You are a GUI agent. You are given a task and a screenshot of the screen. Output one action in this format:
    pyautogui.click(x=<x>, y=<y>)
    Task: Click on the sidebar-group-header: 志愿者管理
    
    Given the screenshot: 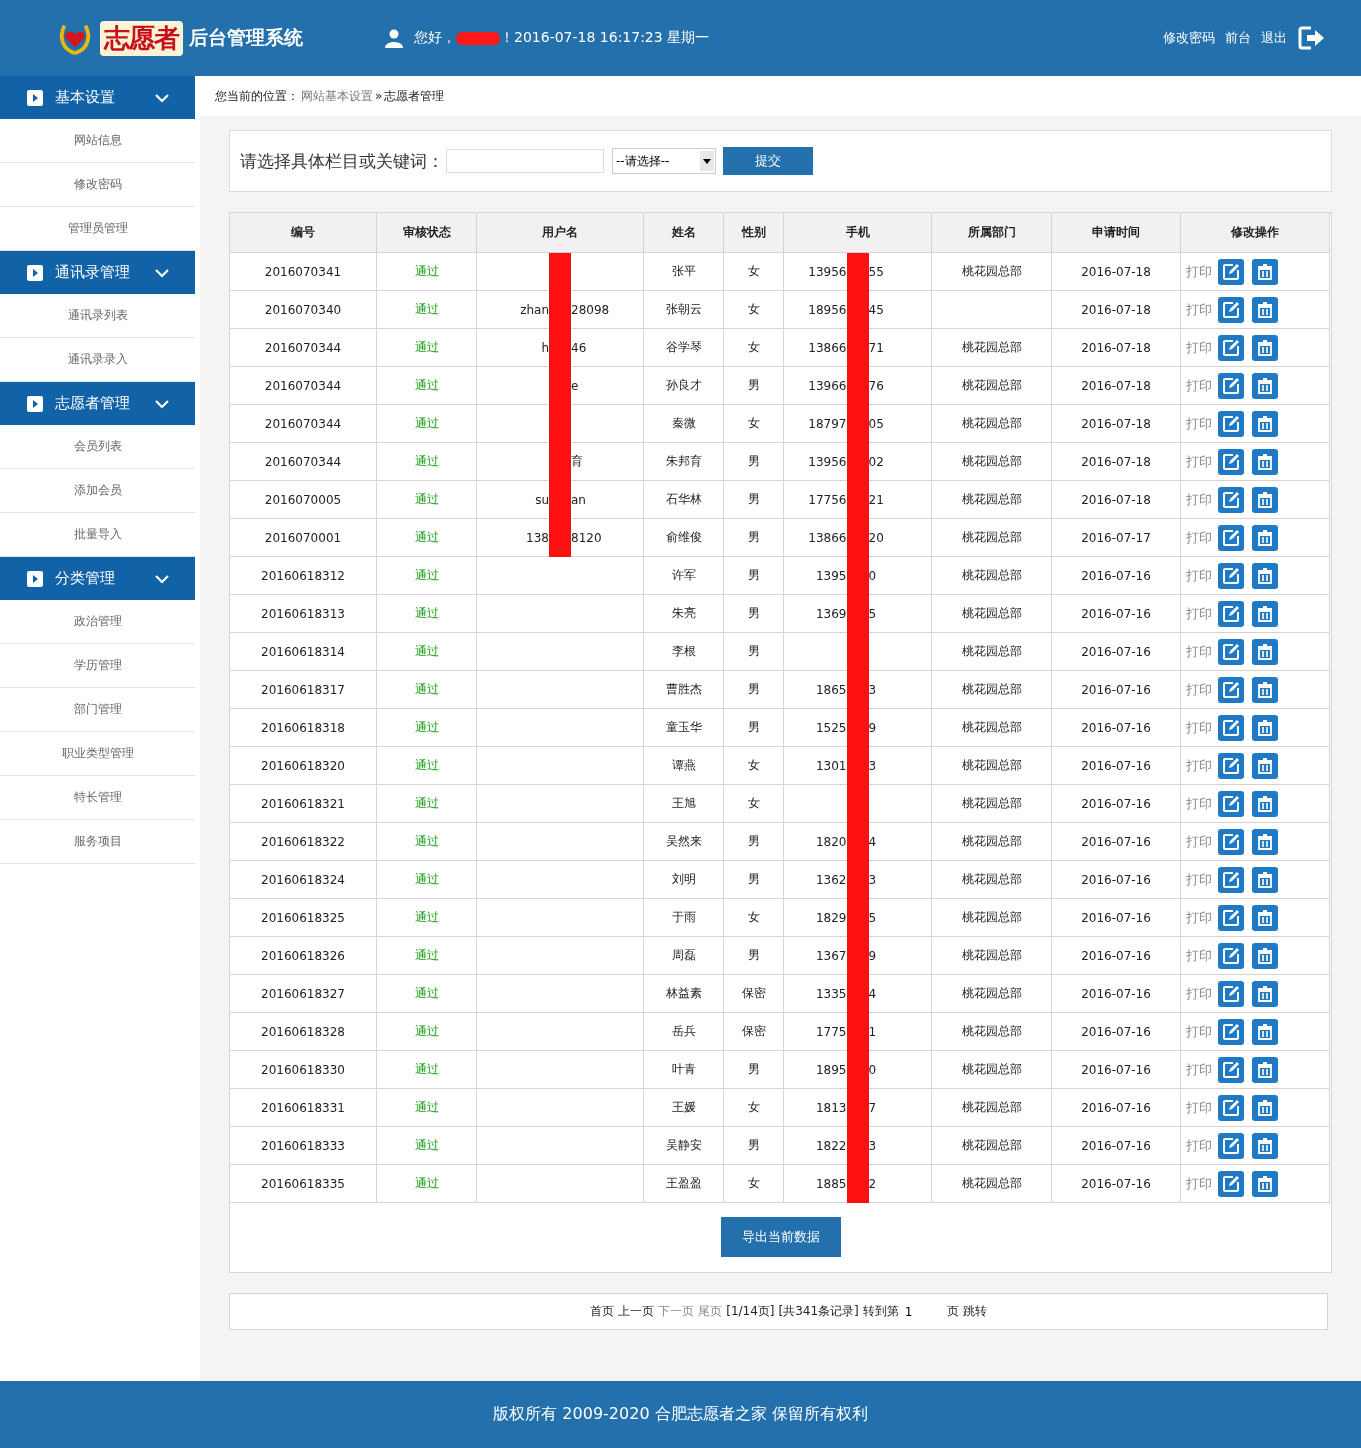 What is the action you would take?
    pyautogui.click(x=97, y=403)
    